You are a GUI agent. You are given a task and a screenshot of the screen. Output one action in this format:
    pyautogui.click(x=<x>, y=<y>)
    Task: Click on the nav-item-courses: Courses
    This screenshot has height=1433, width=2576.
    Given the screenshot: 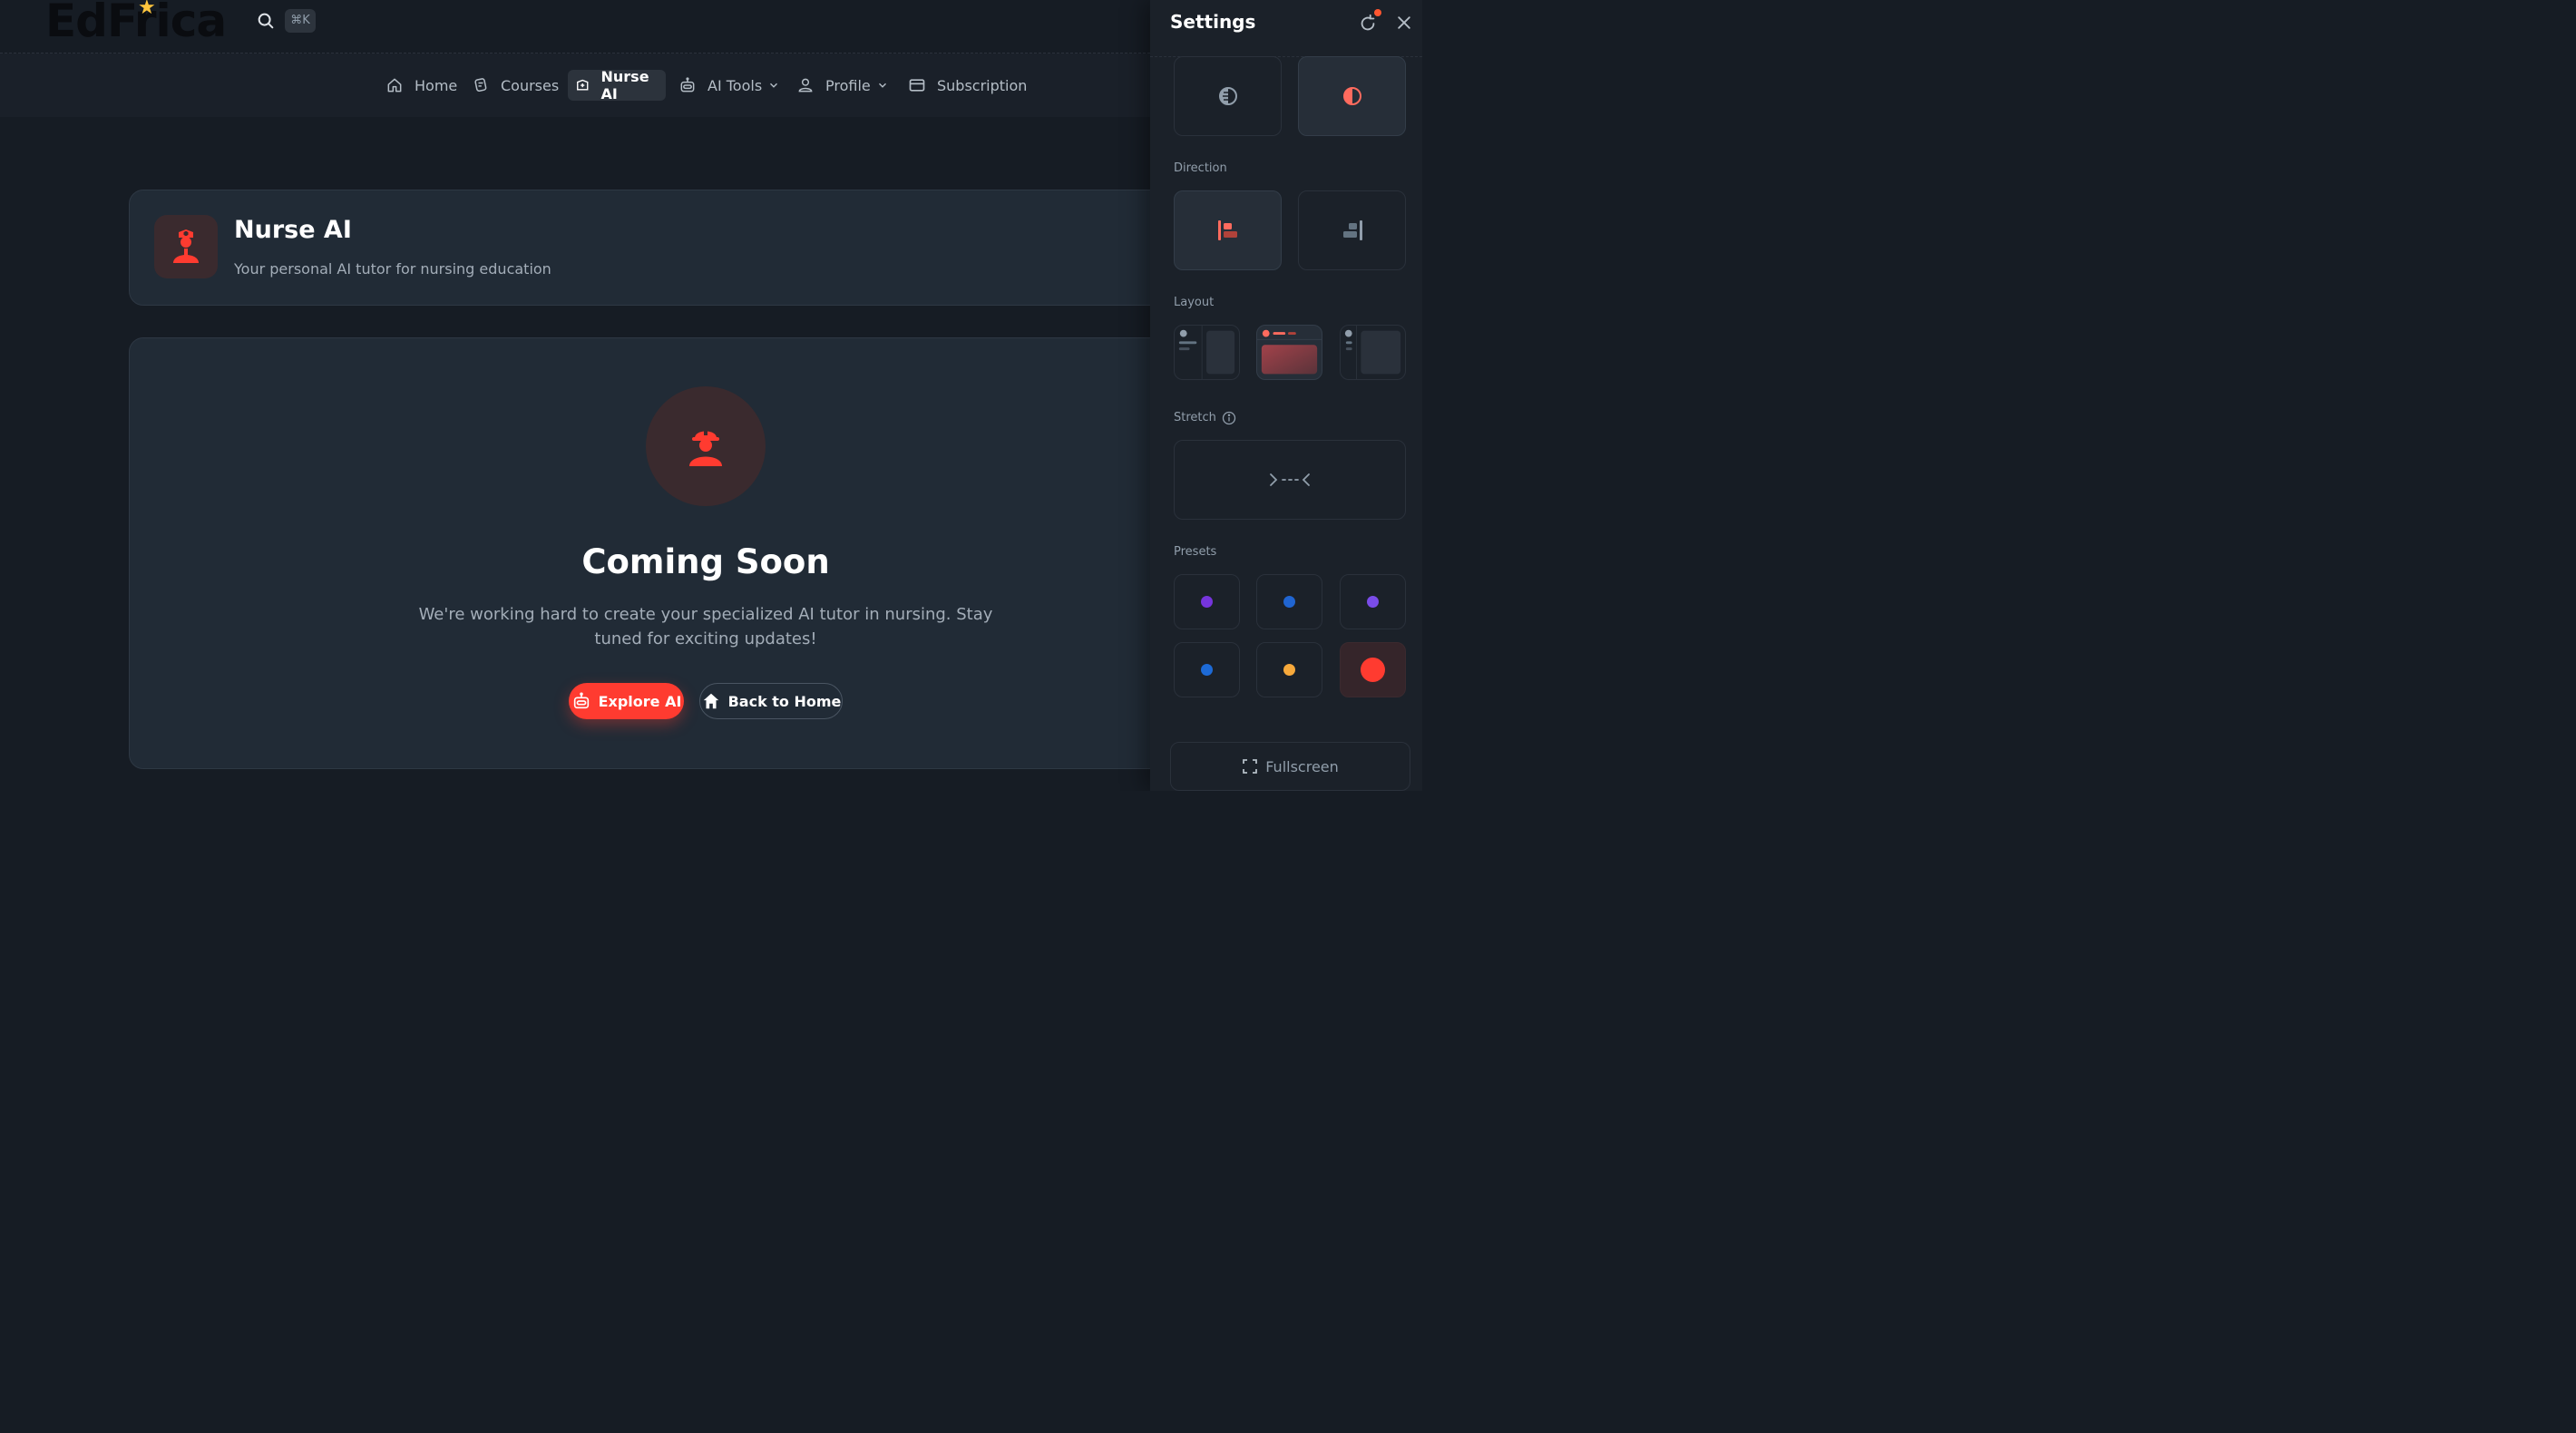 What is the action you would take?
    pyautogui.click(x=515, y=85)
    